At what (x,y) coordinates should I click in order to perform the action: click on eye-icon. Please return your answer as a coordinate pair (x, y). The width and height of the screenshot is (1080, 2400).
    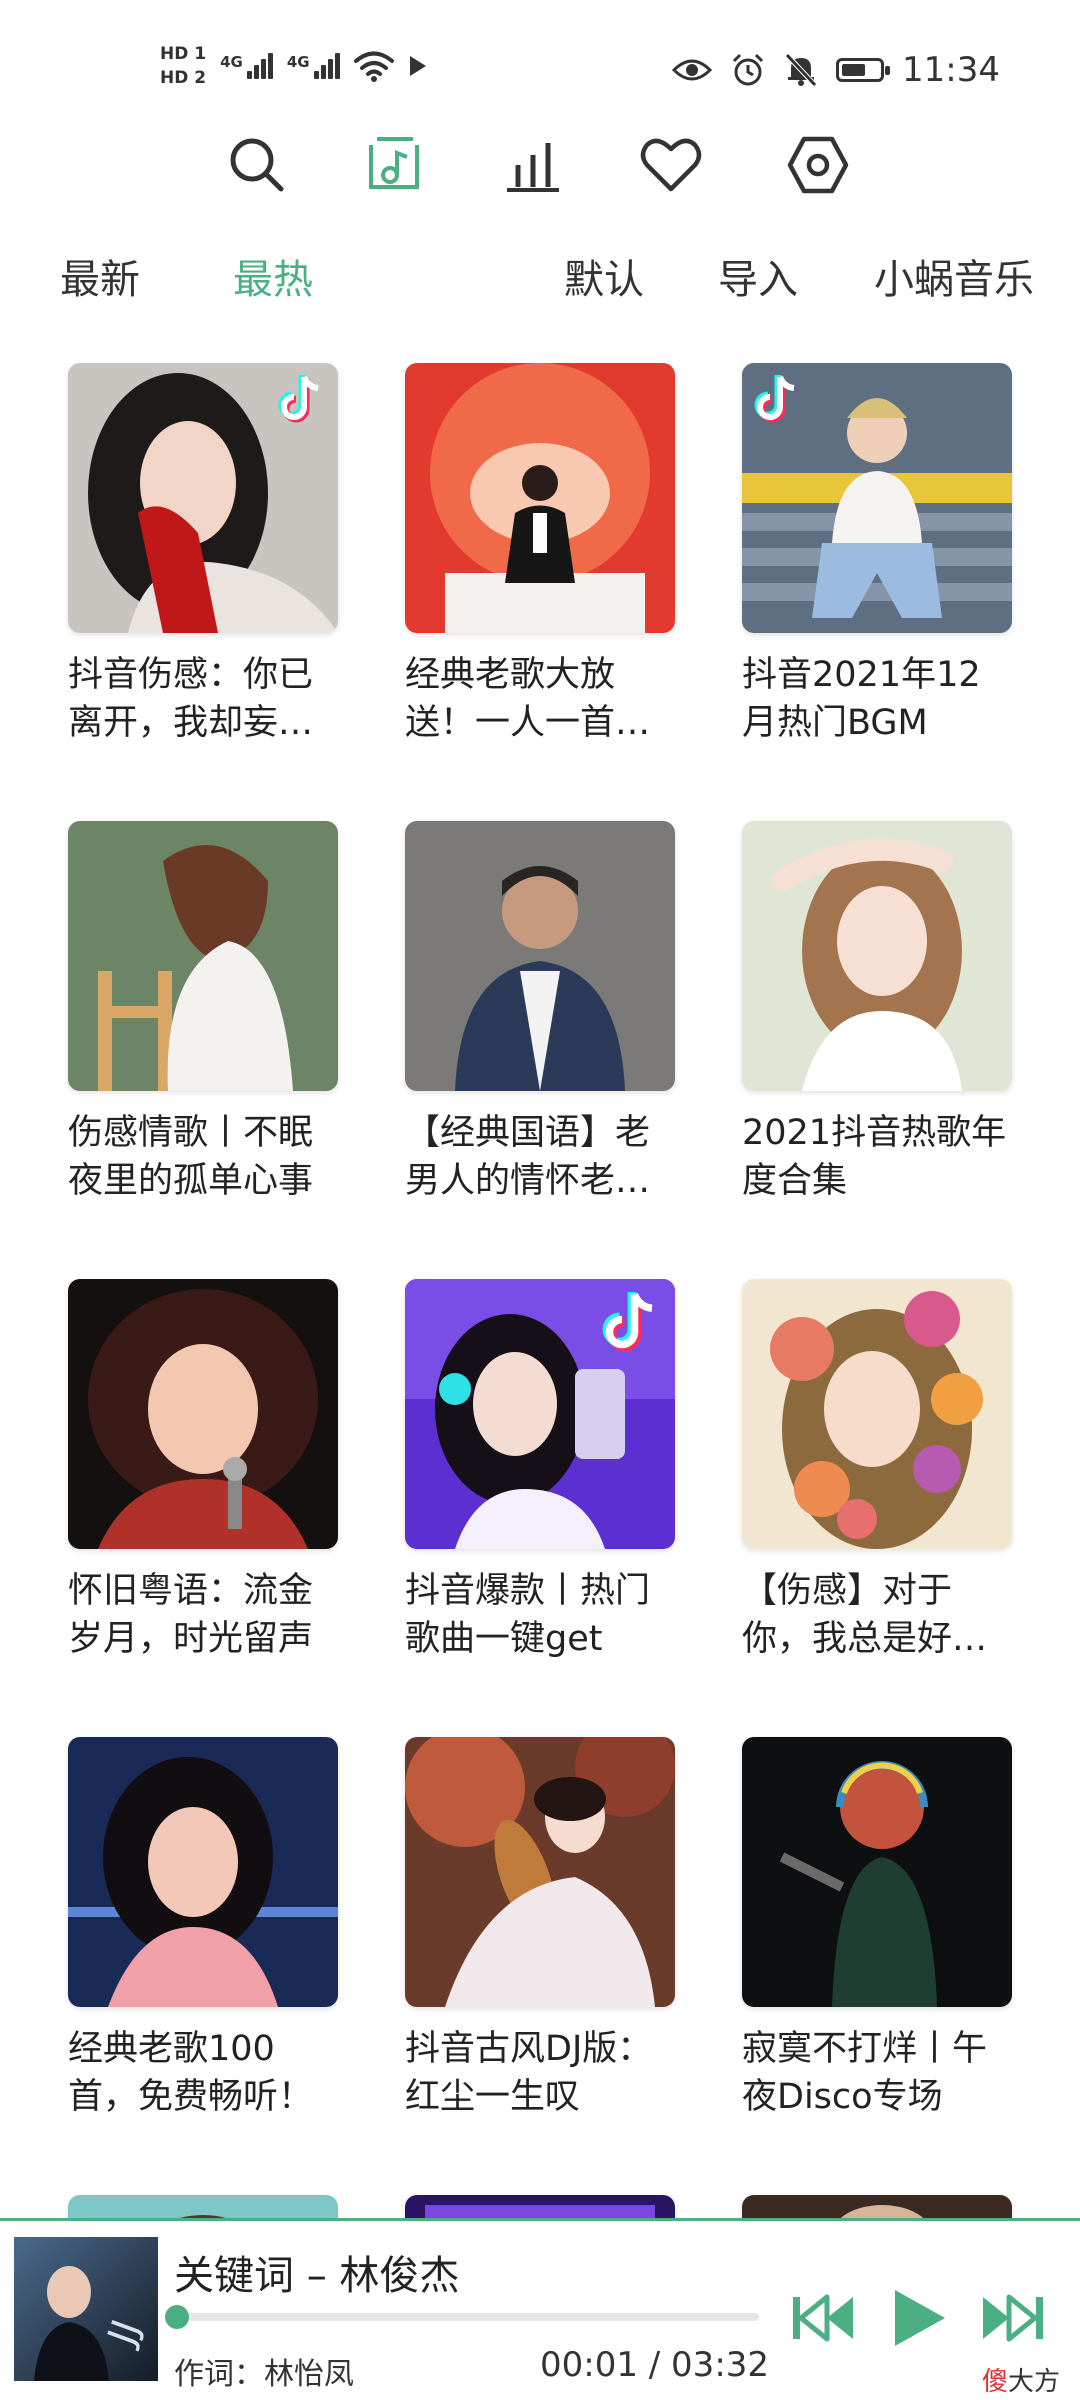
    Looking at the image, I should click on (692, 70).